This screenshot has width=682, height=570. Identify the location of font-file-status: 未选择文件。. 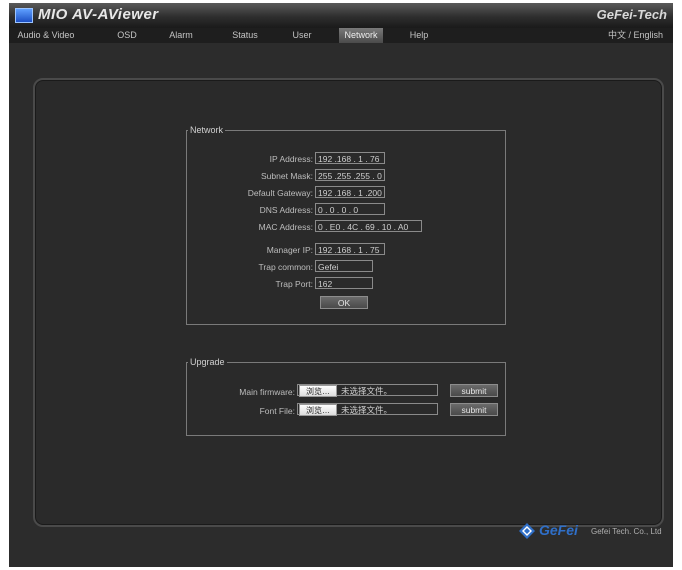
(367, 410).